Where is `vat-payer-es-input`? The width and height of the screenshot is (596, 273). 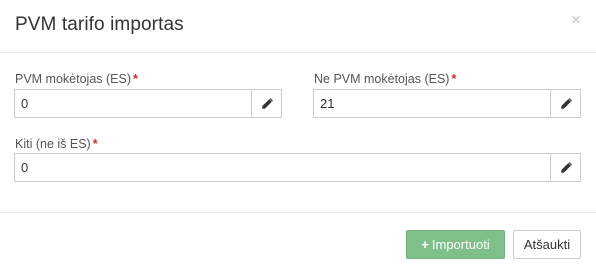 vat-payer-es-input is located at coordinates (132, 103).